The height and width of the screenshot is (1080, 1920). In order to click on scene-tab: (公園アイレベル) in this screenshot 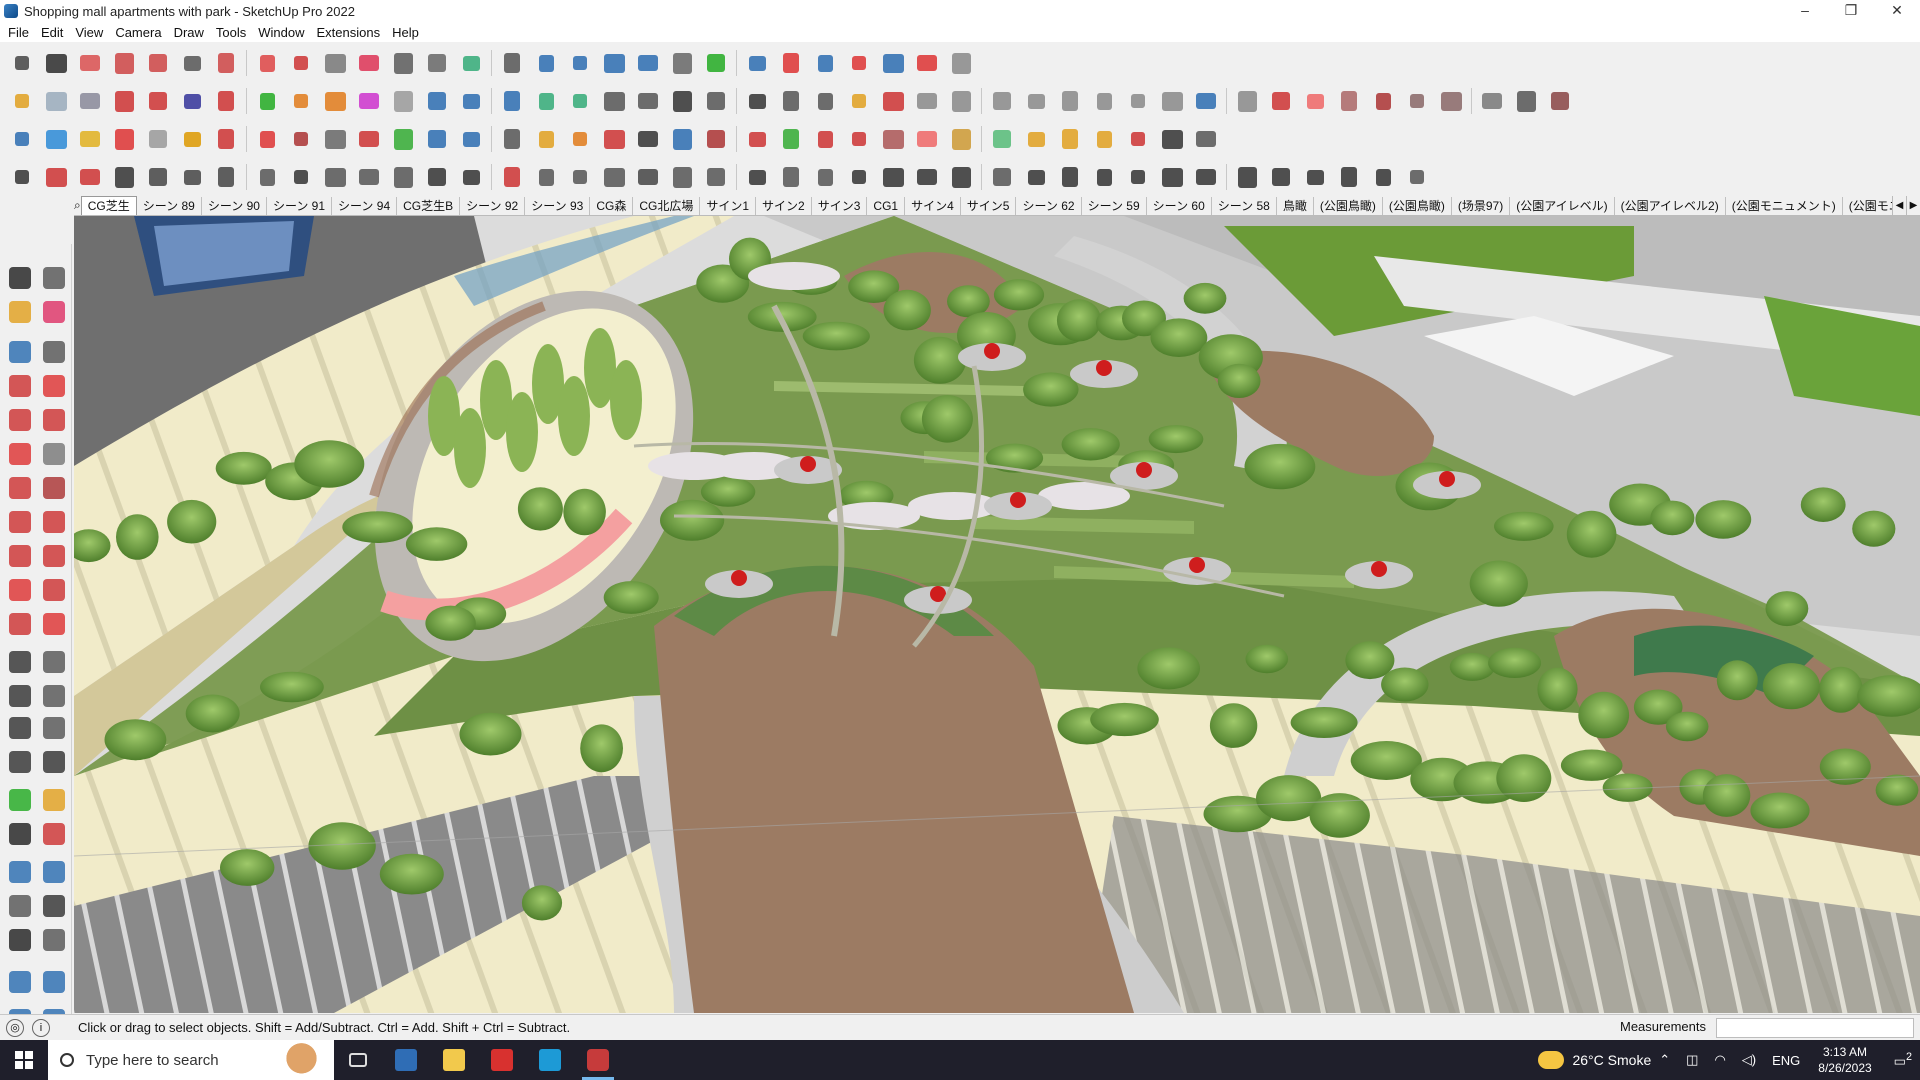, I will do `click(1562, 205)`.